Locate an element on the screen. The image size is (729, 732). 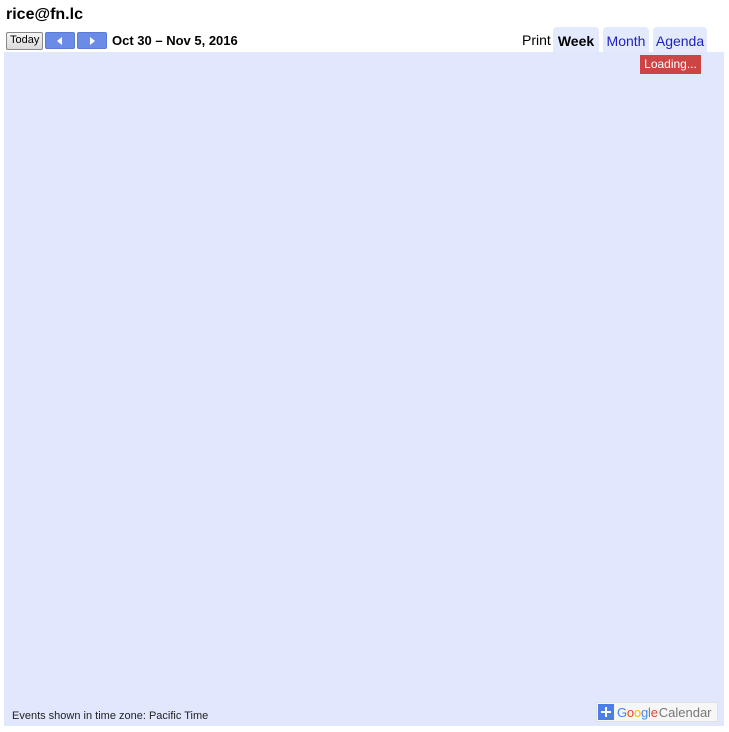
tab-month: Month is located at coordinates (626, 39).